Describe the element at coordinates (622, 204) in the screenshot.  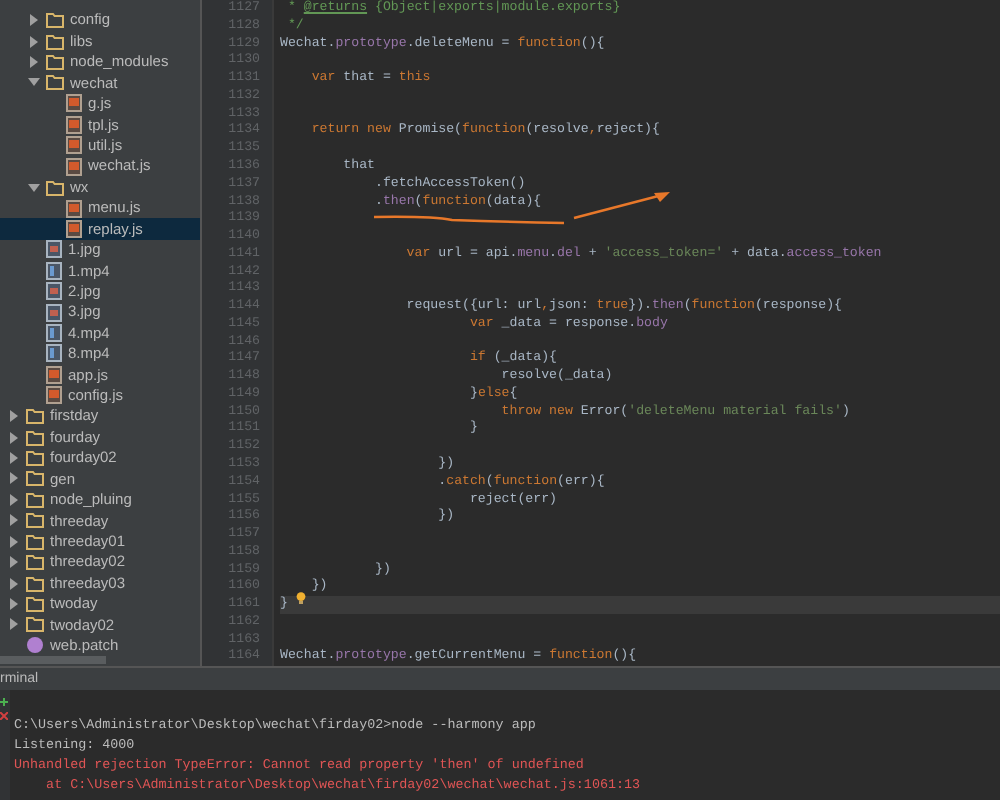
I see `arrow-drawing` at that location.